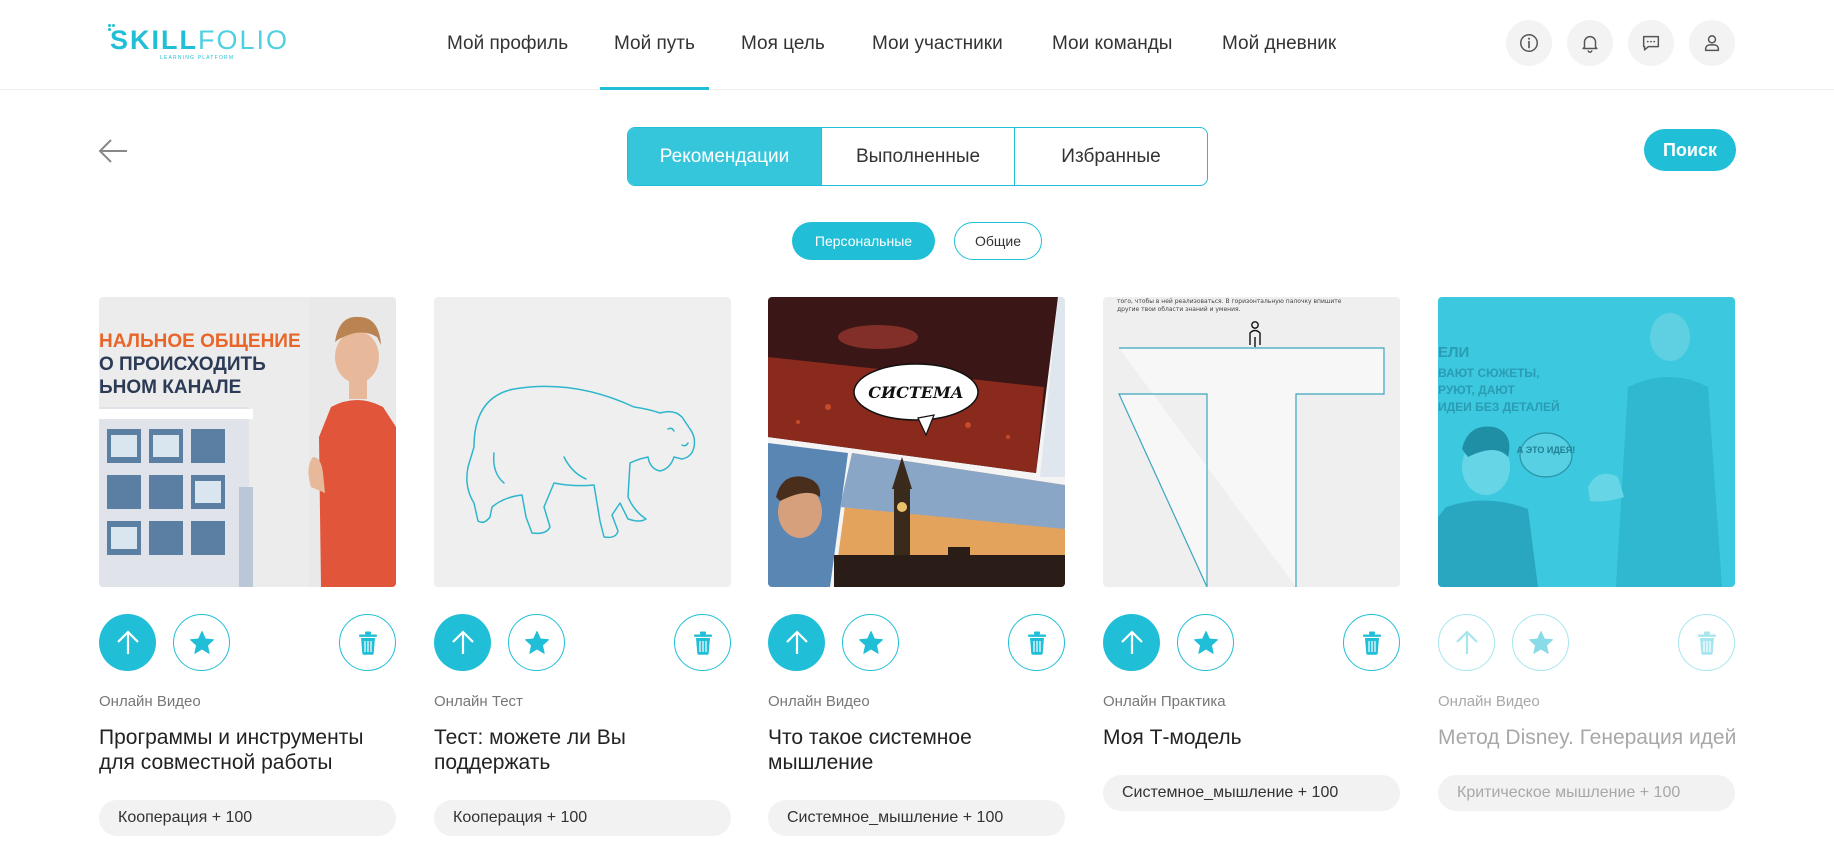  I want to click on nav-item-goal: Моя цель, so click(783, 44).